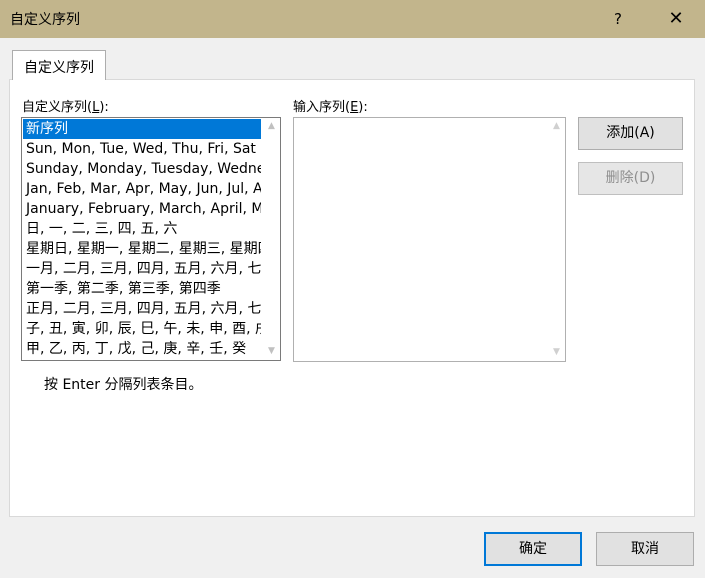  What do you see at coordinates (352, 19) in the screenshot?
I see `title-bar: 自定义序列 ? ✕` at bounding box center [352, 19].